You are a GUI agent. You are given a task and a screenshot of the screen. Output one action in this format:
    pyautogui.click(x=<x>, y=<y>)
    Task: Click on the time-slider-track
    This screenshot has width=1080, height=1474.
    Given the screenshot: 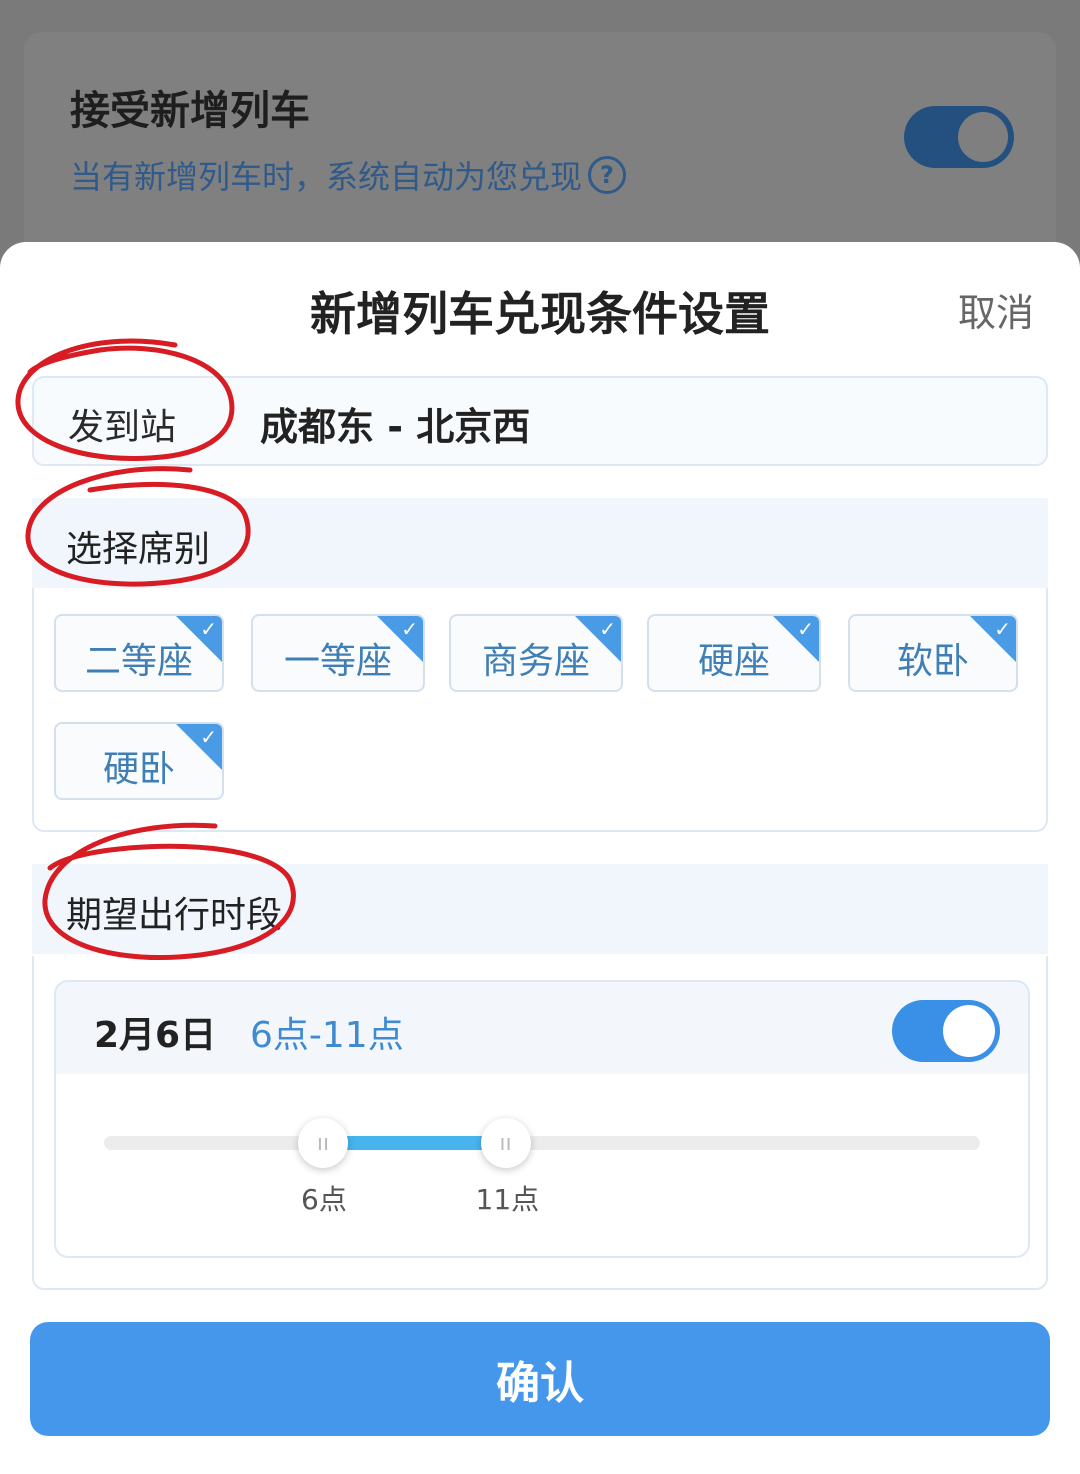 What is the action you would take?
    pyautogui.click(x=542, y=1143)
    